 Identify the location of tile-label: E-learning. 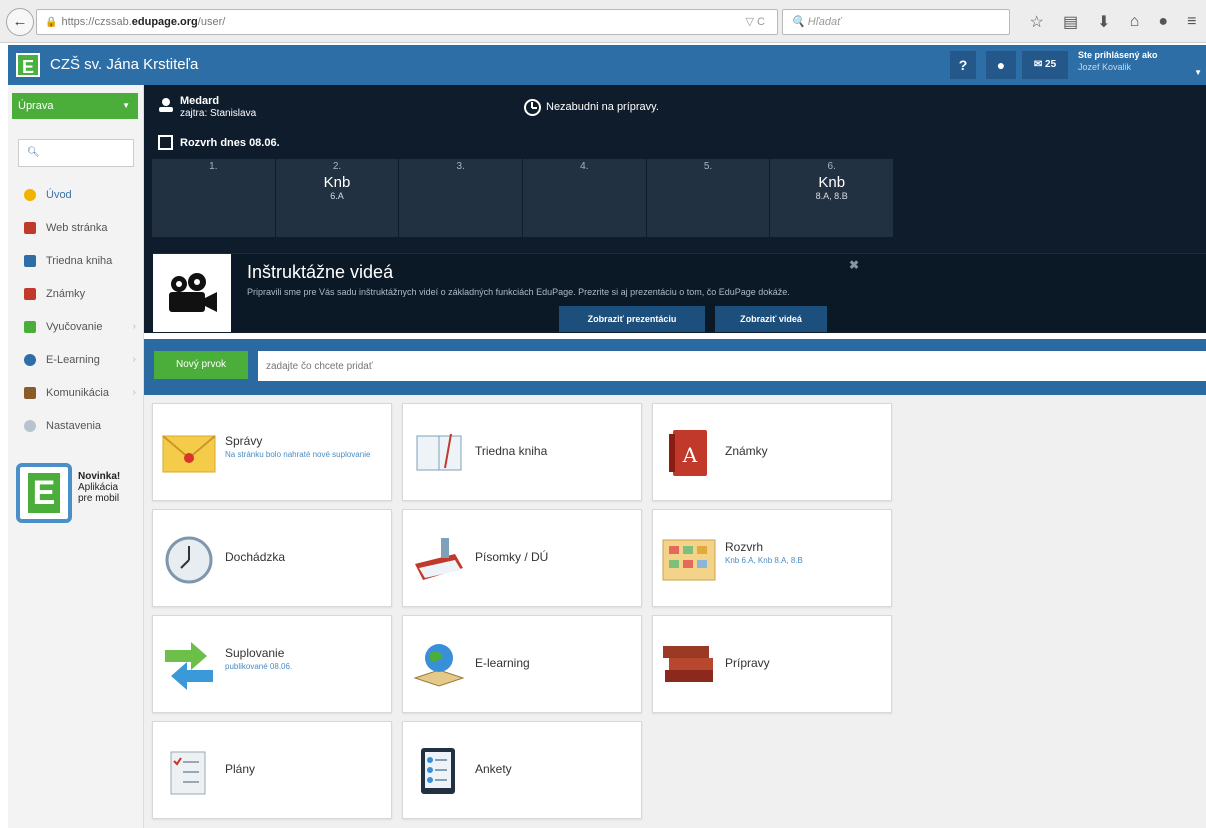
(502, 663).